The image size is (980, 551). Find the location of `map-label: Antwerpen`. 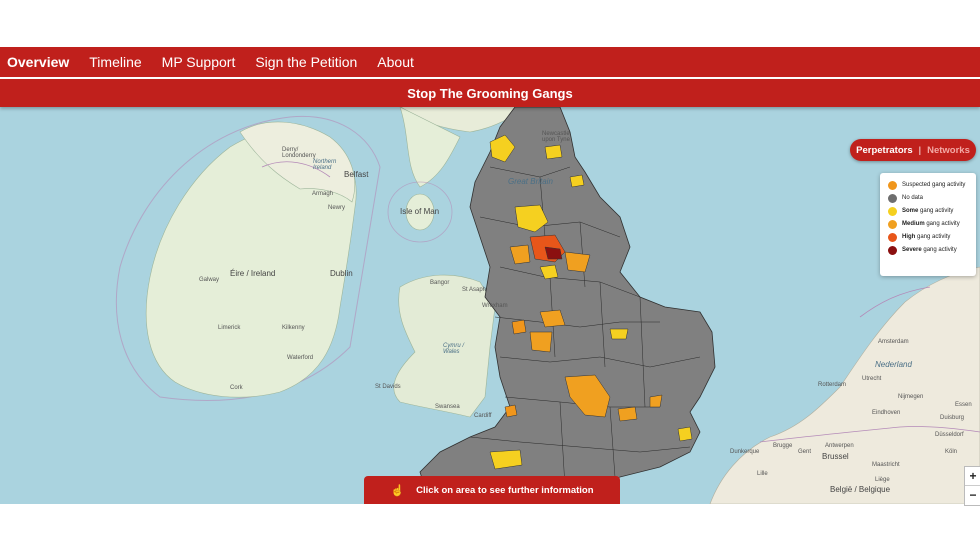

map-label: Antwerpen is located at coordinates (839, 446).